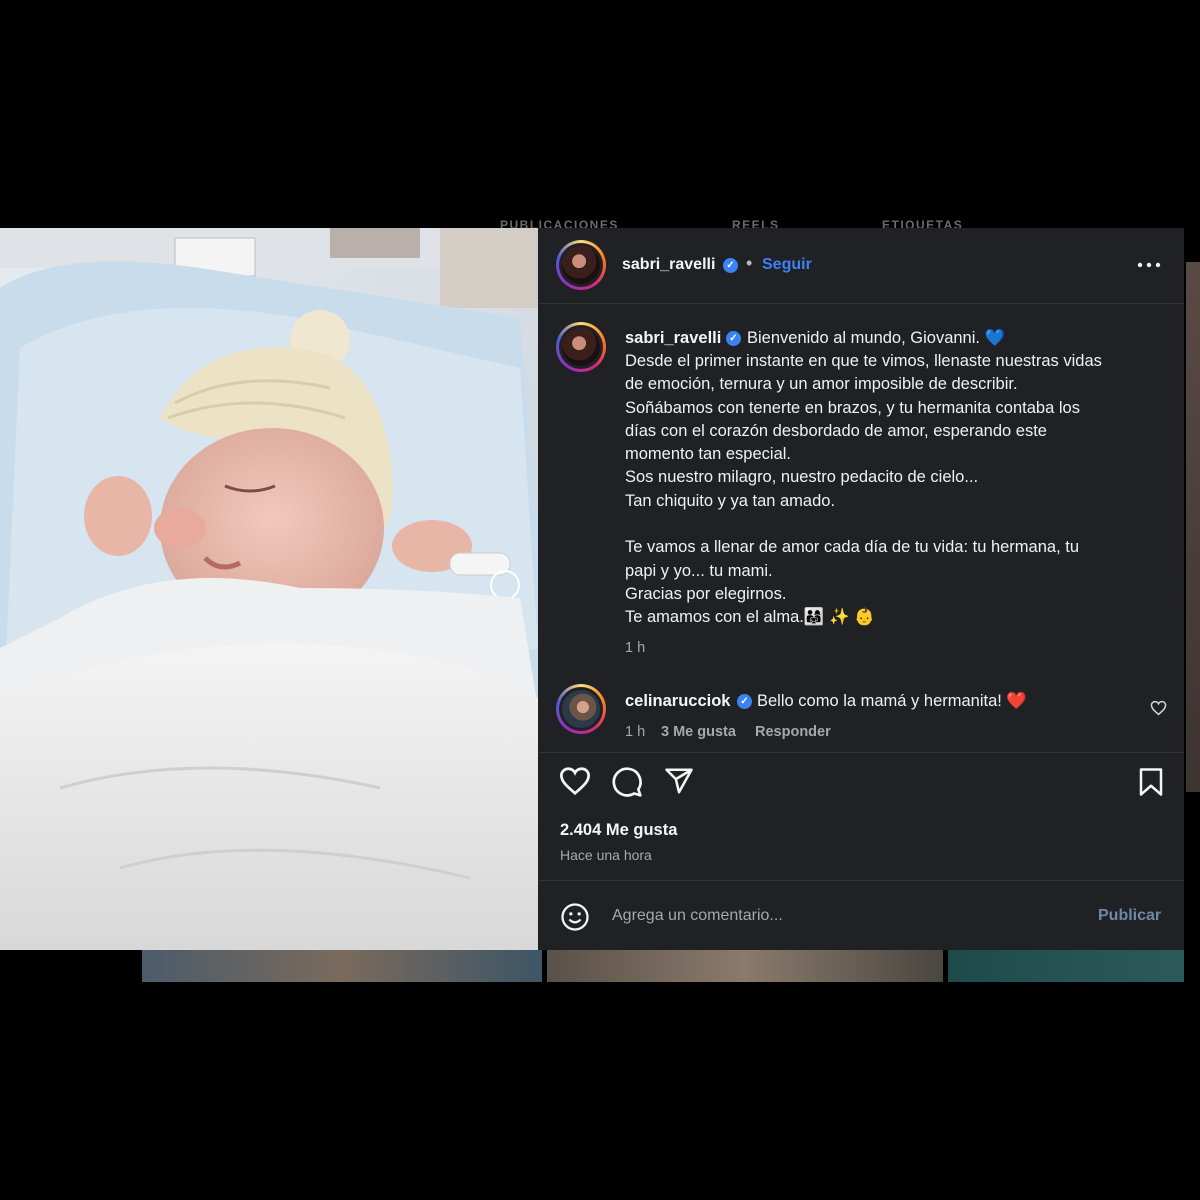 This screenshot has height=1200, width=1200. I want to click on comment-reply-button: Responder, so click(793, 732).